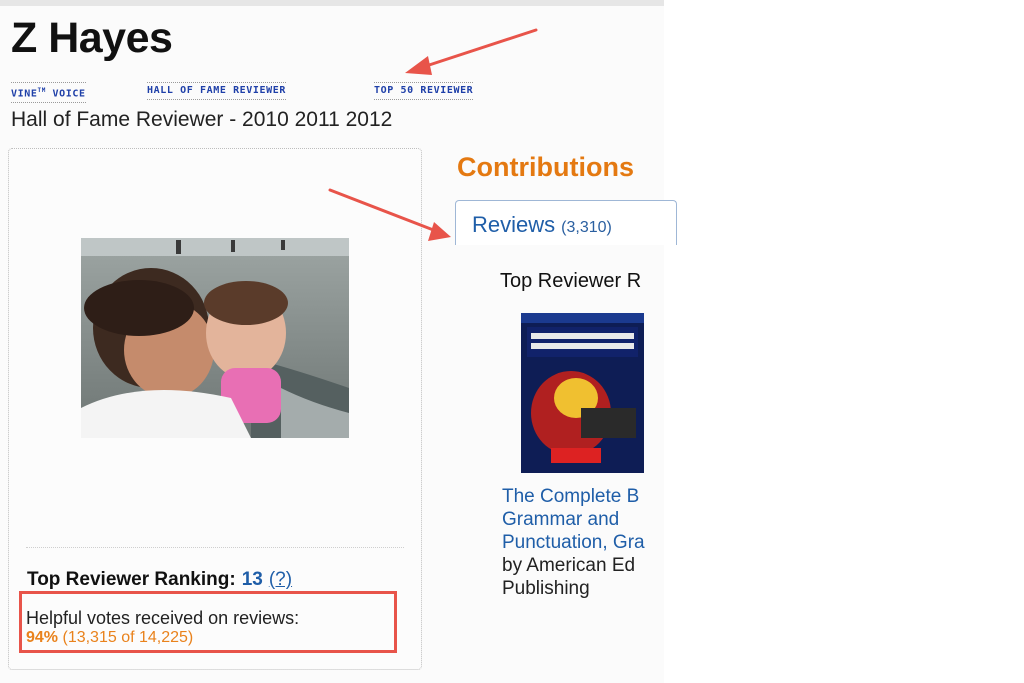 The height and width of the screenshot is (683, 1024). I want to click on profile-photo-image, so click(215, 338).